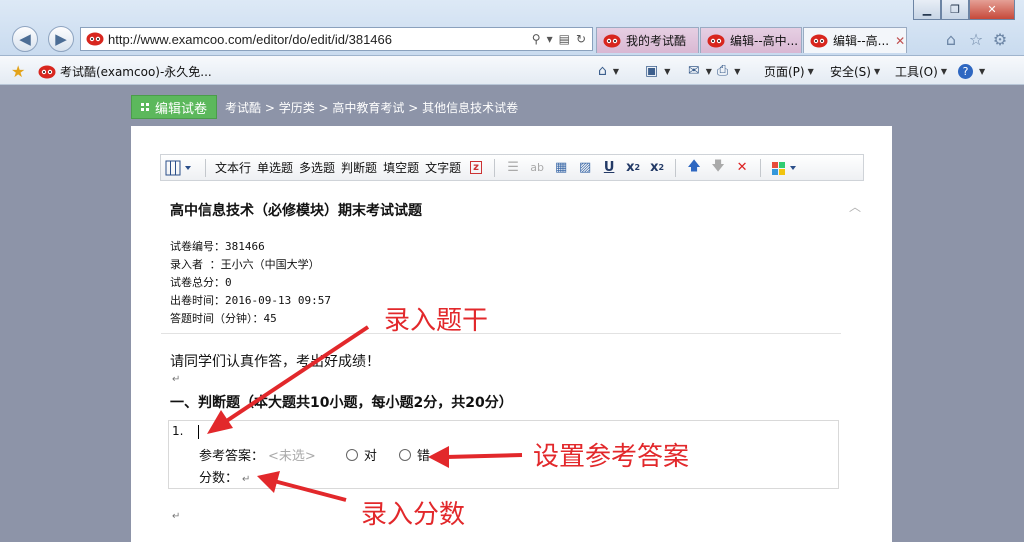 The image size is (1024, 542). I want to click on reference-answer-row: 参考答案： <未选> 对 错, so click(325, 454).